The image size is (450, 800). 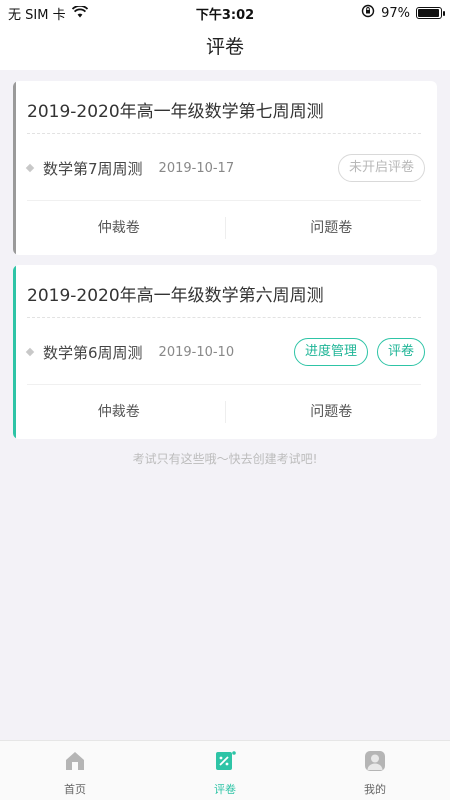 I want to click on tab-bar: 首页 评卷 我的, so click(x=225, y=770).